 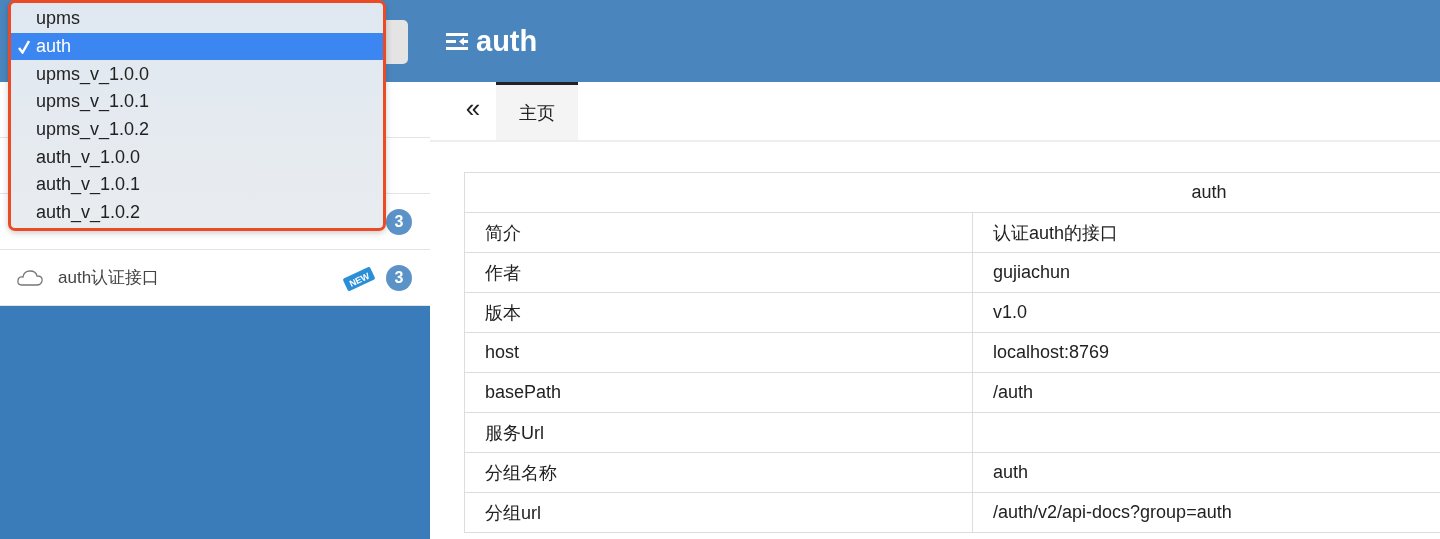 I want to click on table-cell: 简介, so click(x=718, y=232).